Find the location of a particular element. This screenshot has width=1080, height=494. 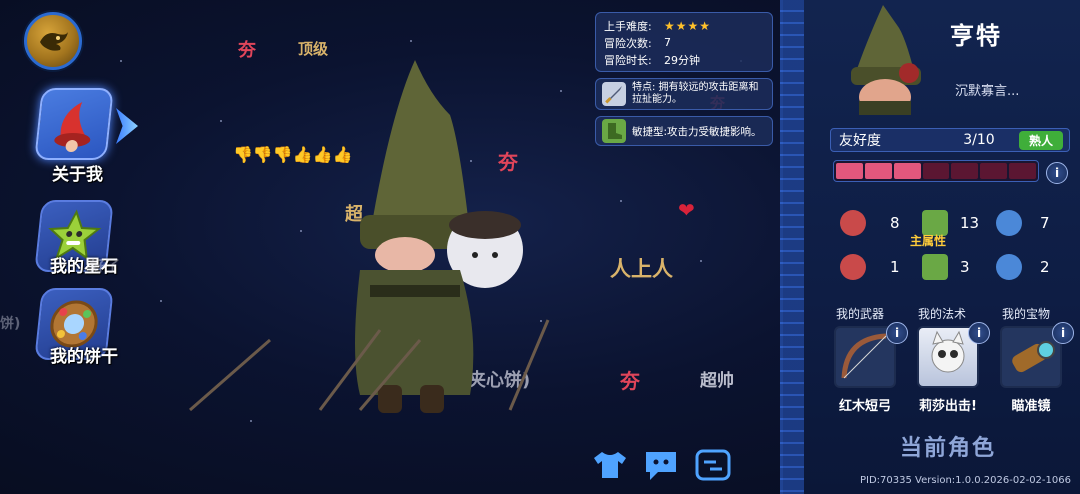

danmaku-text: 超帅 is located at coordinates (717, 381).